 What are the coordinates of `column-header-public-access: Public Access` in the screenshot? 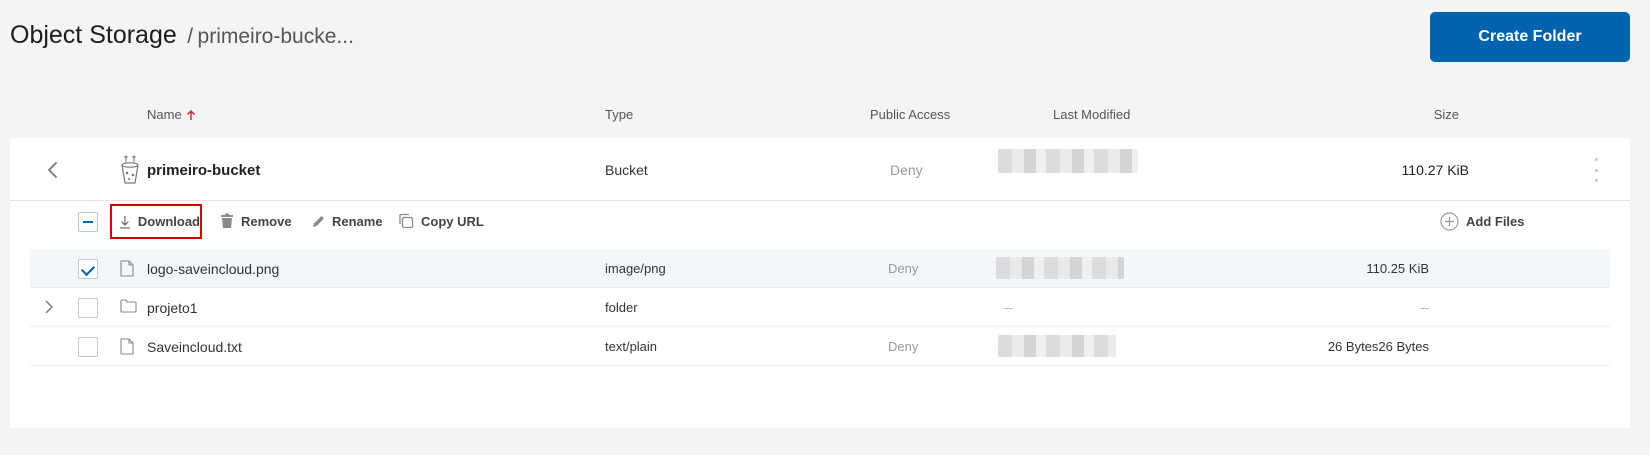 It's located at (910, 114).